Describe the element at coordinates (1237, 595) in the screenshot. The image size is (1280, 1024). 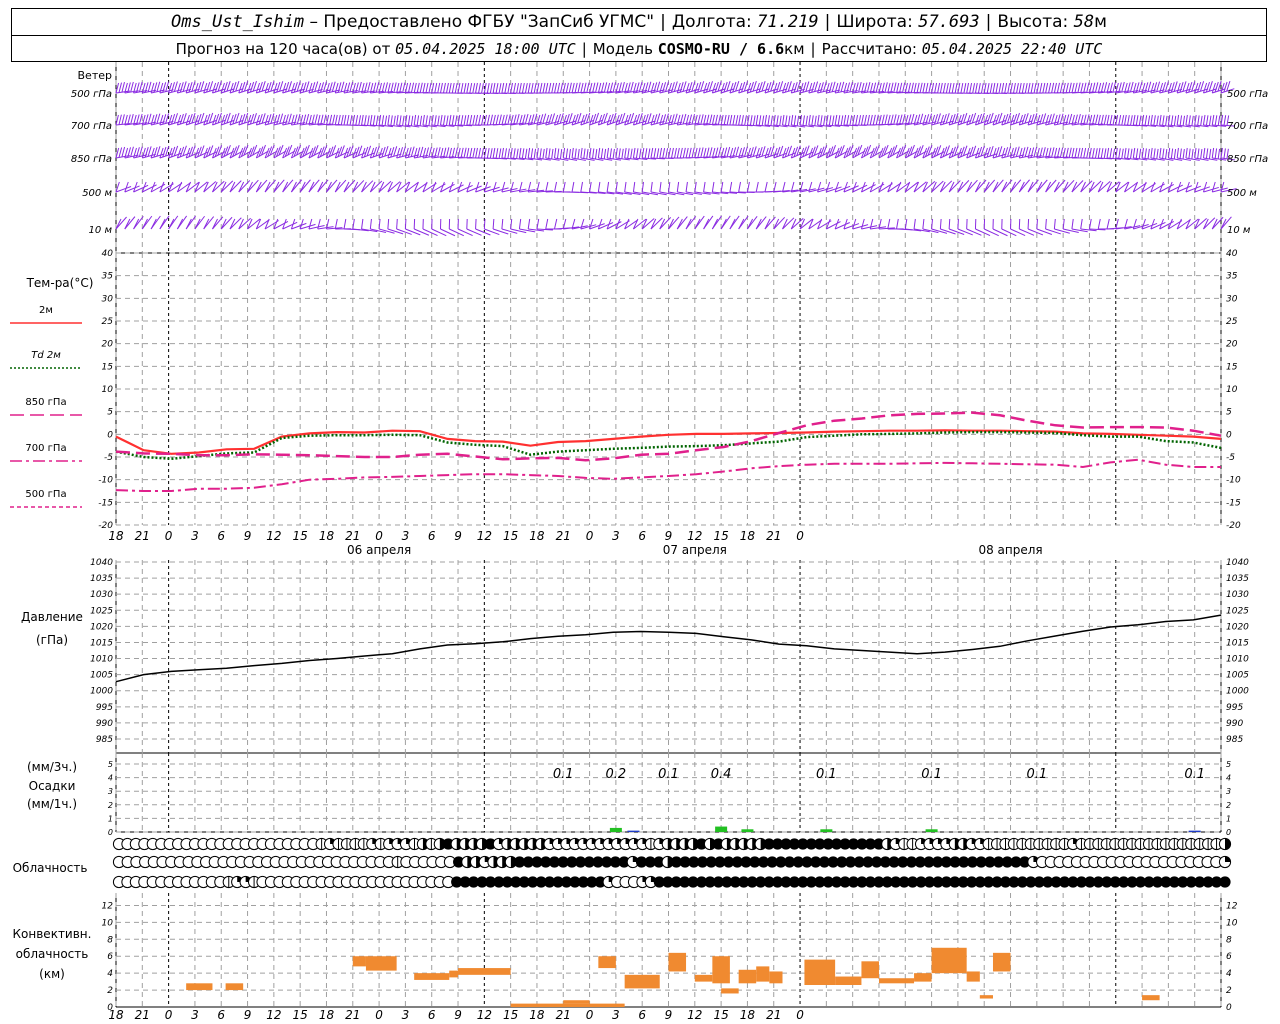
I see `y-tick-label-right: 1030` at that location.